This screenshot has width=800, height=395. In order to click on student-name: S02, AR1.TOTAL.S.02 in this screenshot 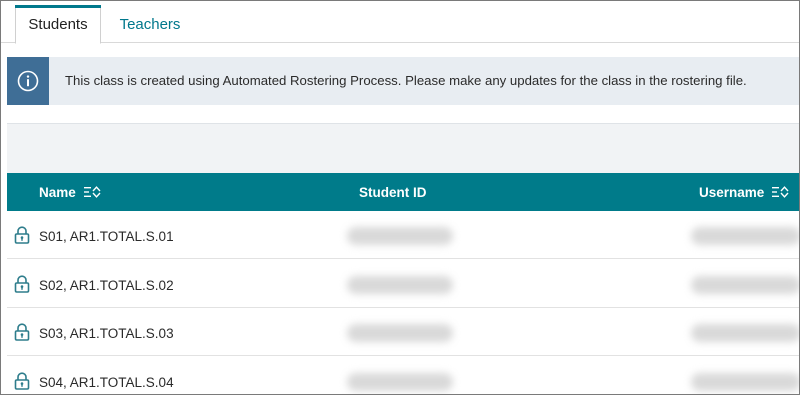, I will do `click(106, 285)`.